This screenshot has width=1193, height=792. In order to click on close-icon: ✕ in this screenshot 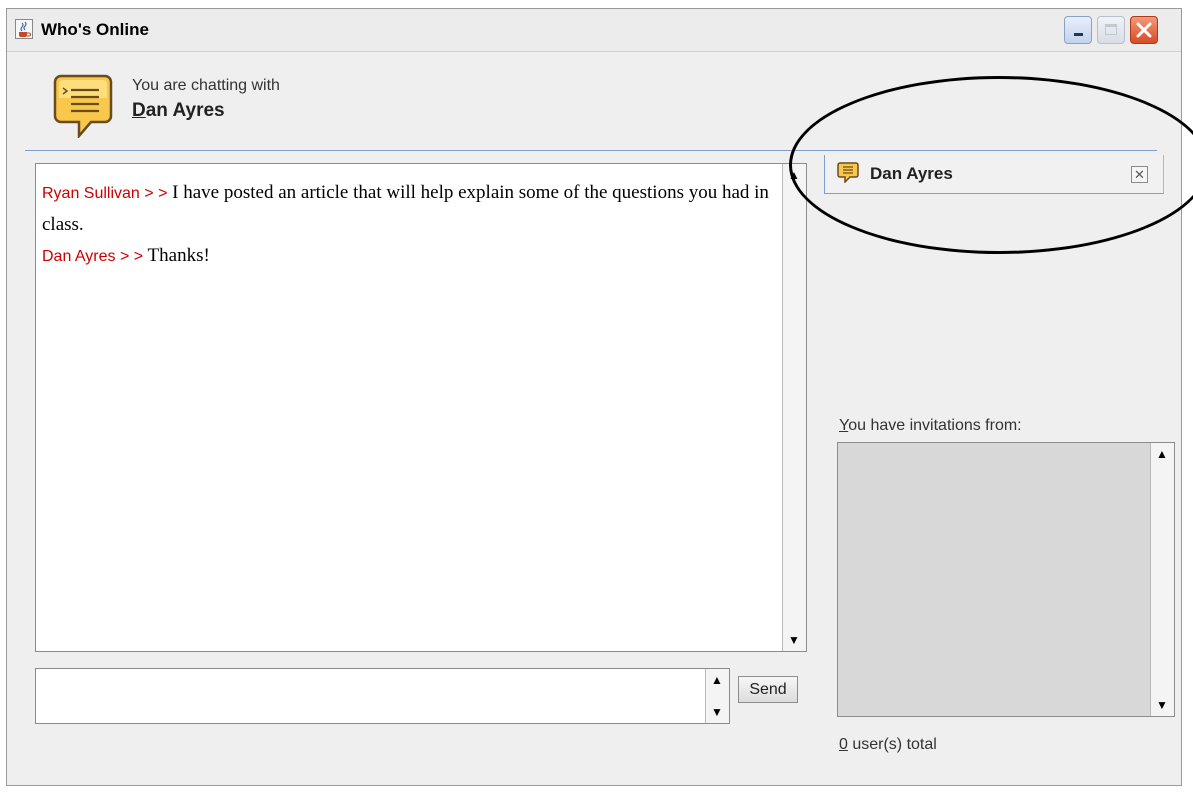, I will do `click(1139, 174)`.